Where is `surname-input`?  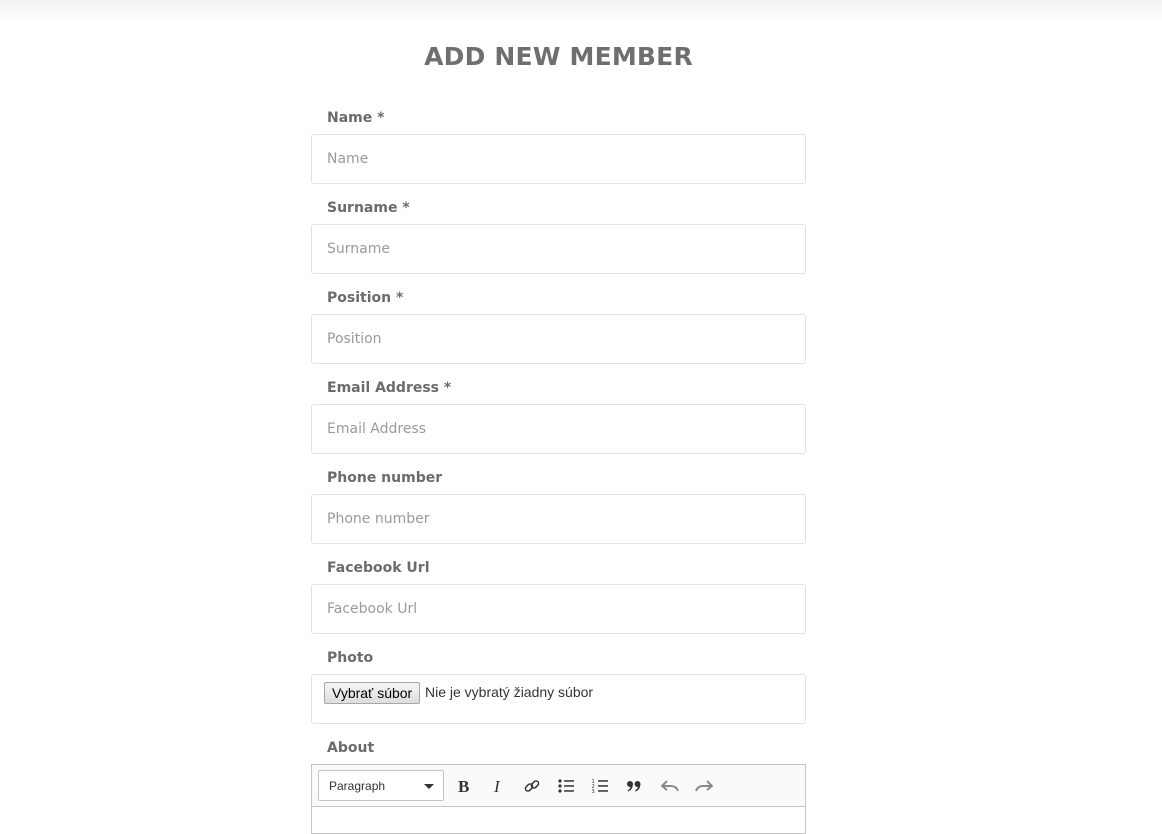
surname-input is located at coordinates (558, 249).